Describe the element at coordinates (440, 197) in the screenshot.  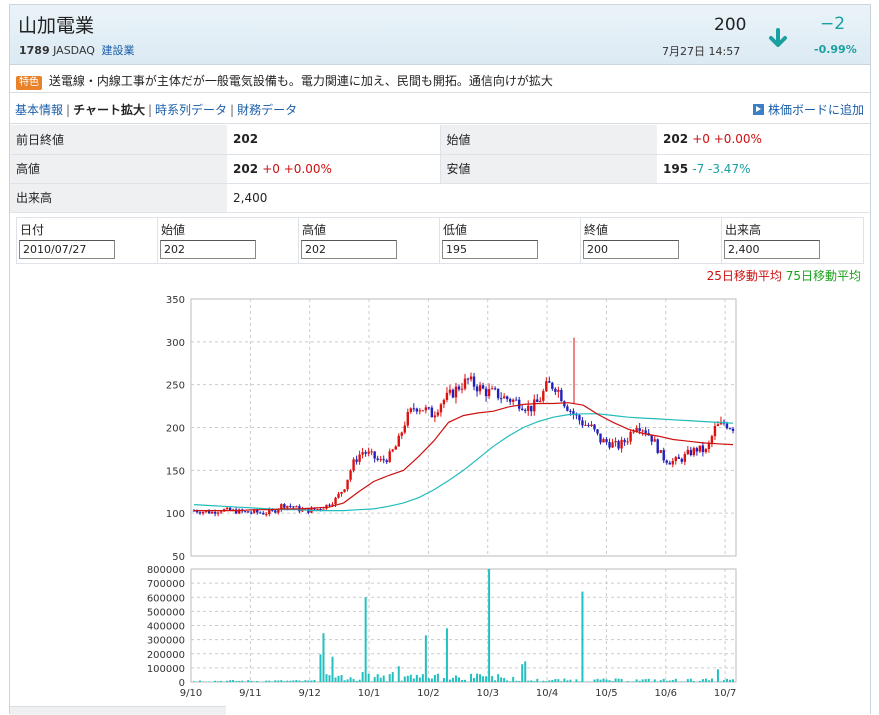
I see `table-row: 出来高 2,400` at that location.